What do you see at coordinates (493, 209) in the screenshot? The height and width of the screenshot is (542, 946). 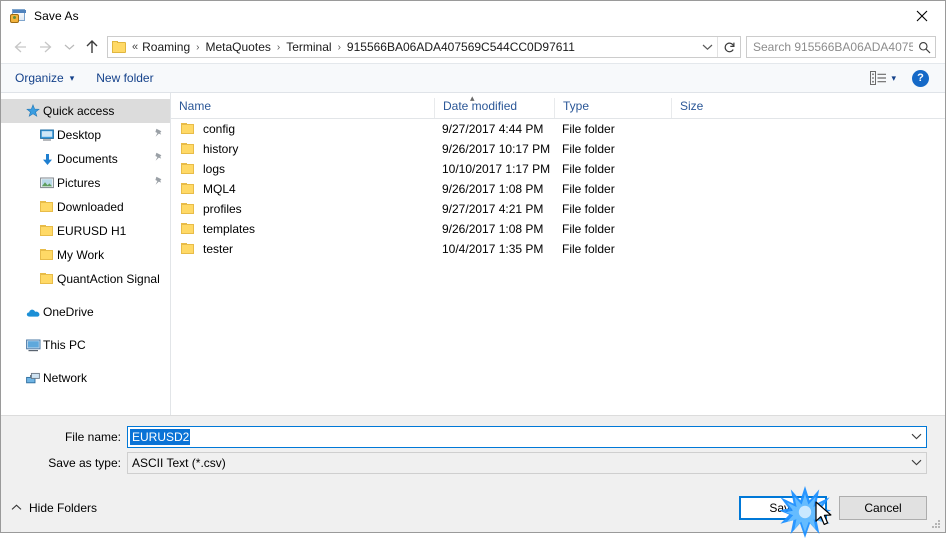 I see `file-date-cell: 9/27/2017 4:21 PM` at bounding box center [493, 209].